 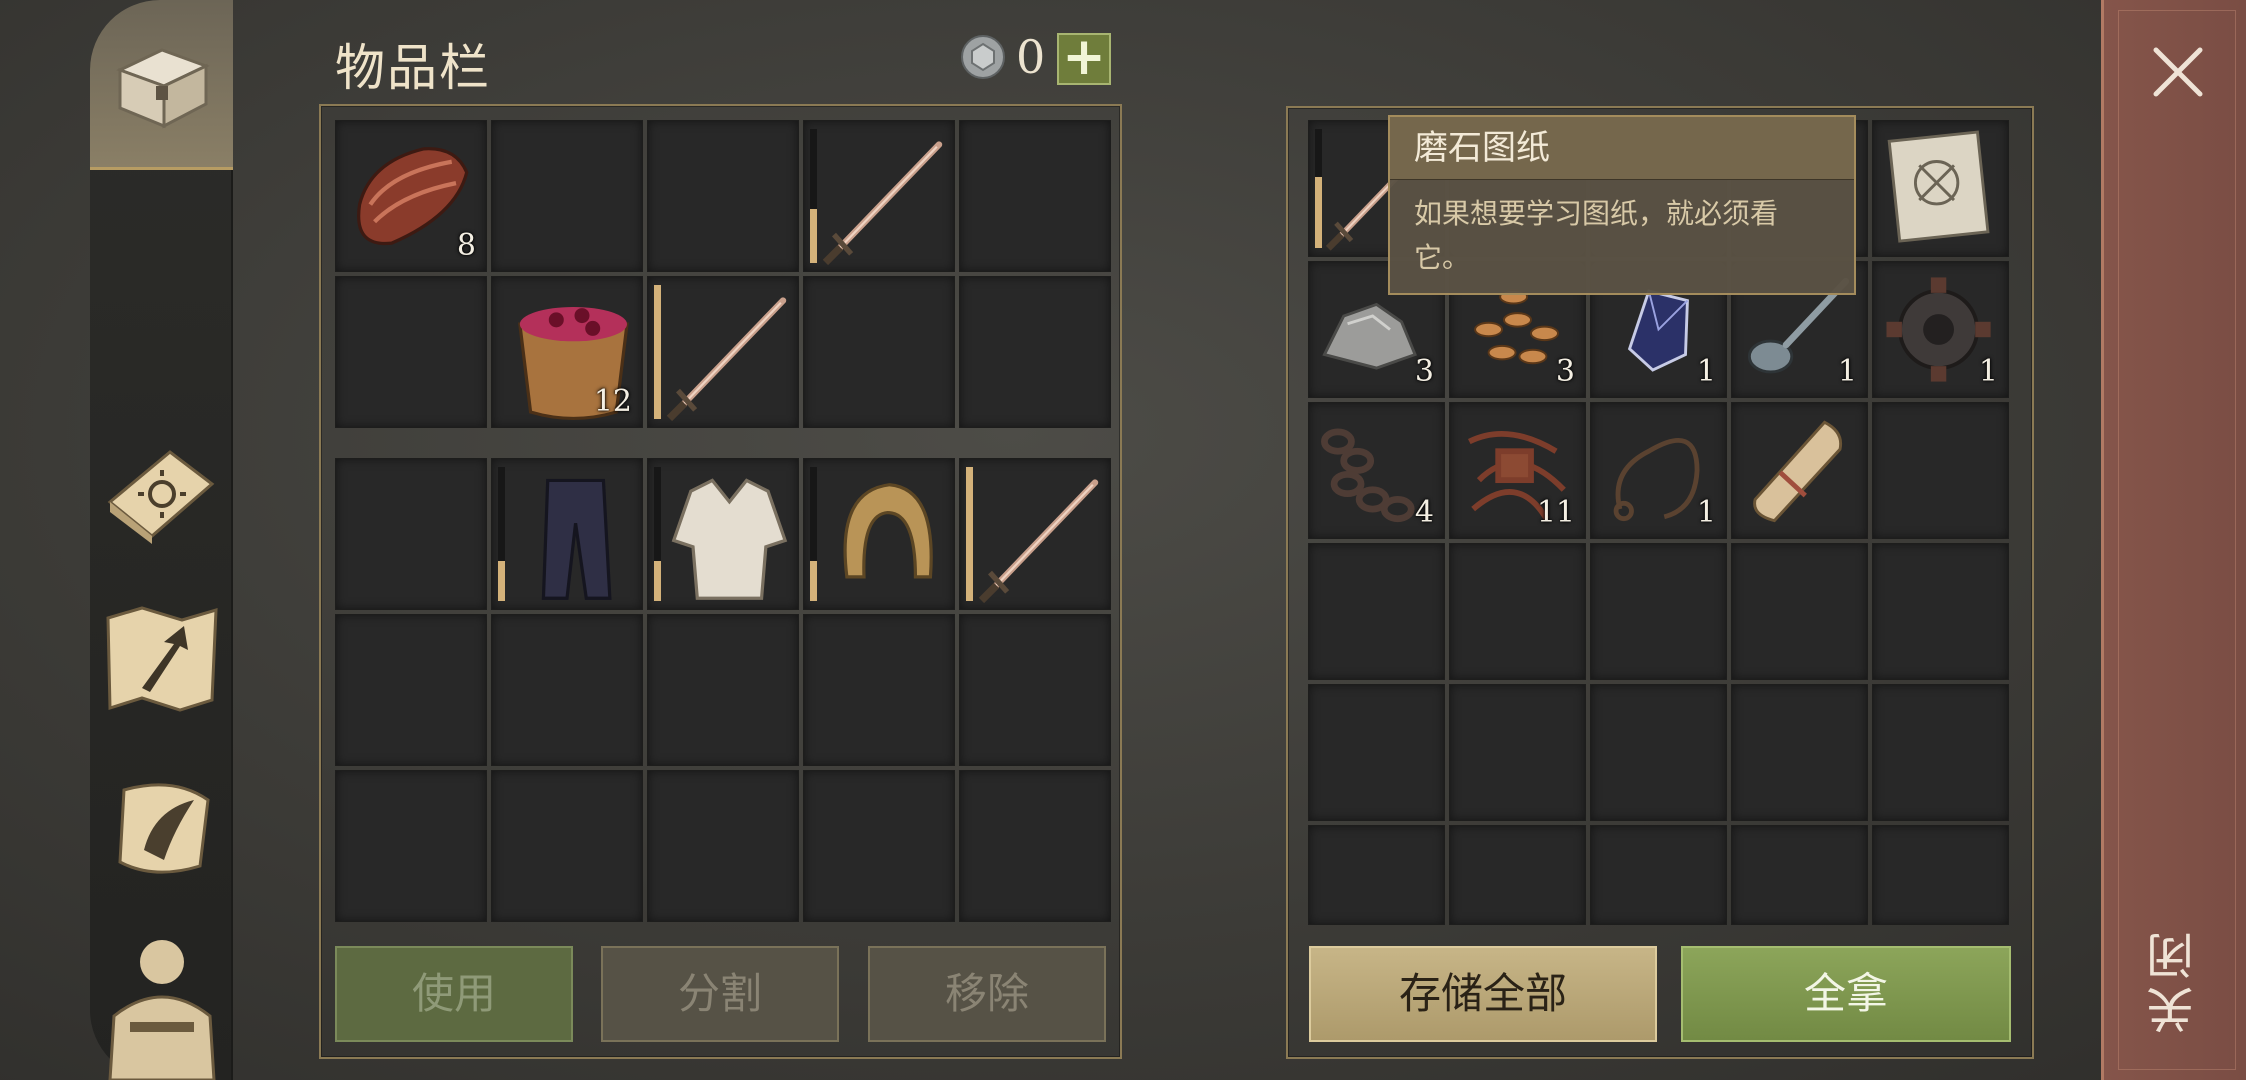 What do you see at coordinates (729, 539) in the screenshot?
I see `shirt-icon` at bounding box center [729, 539].